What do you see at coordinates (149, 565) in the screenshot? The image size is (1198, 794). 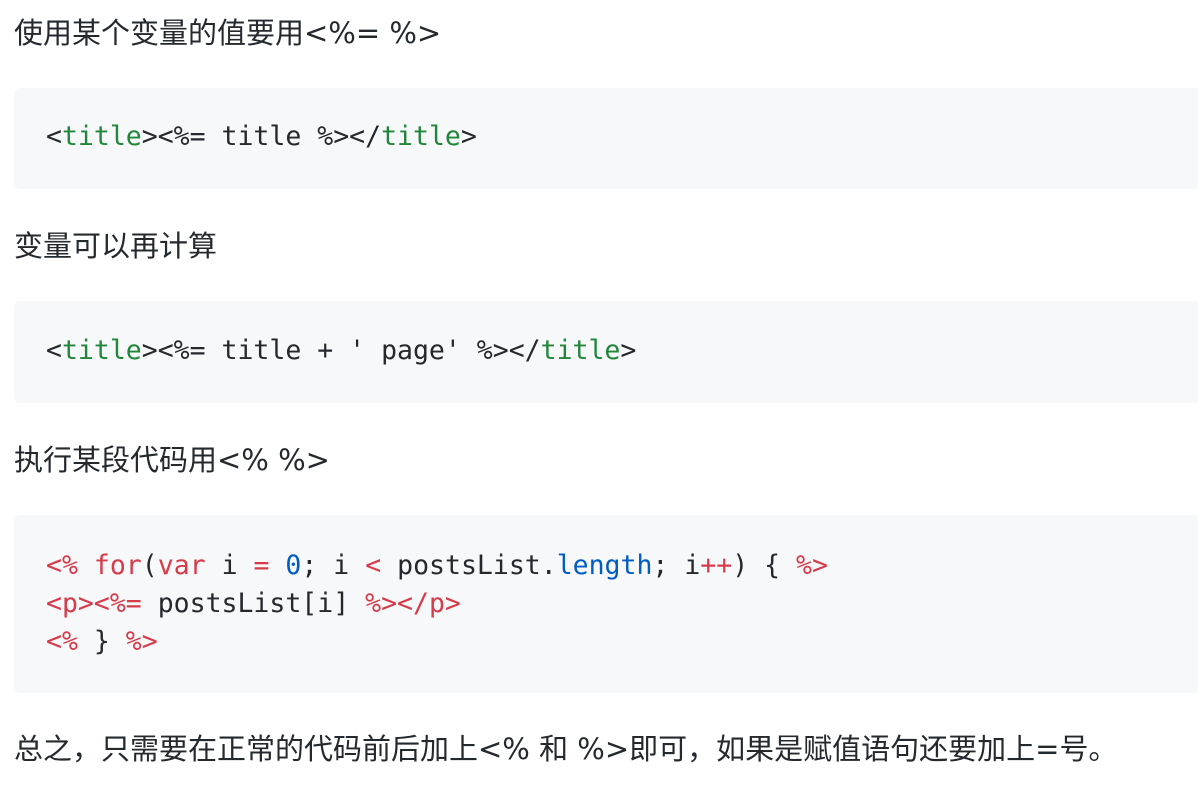 I see `code-token: (` at bounding box center [149, 565].